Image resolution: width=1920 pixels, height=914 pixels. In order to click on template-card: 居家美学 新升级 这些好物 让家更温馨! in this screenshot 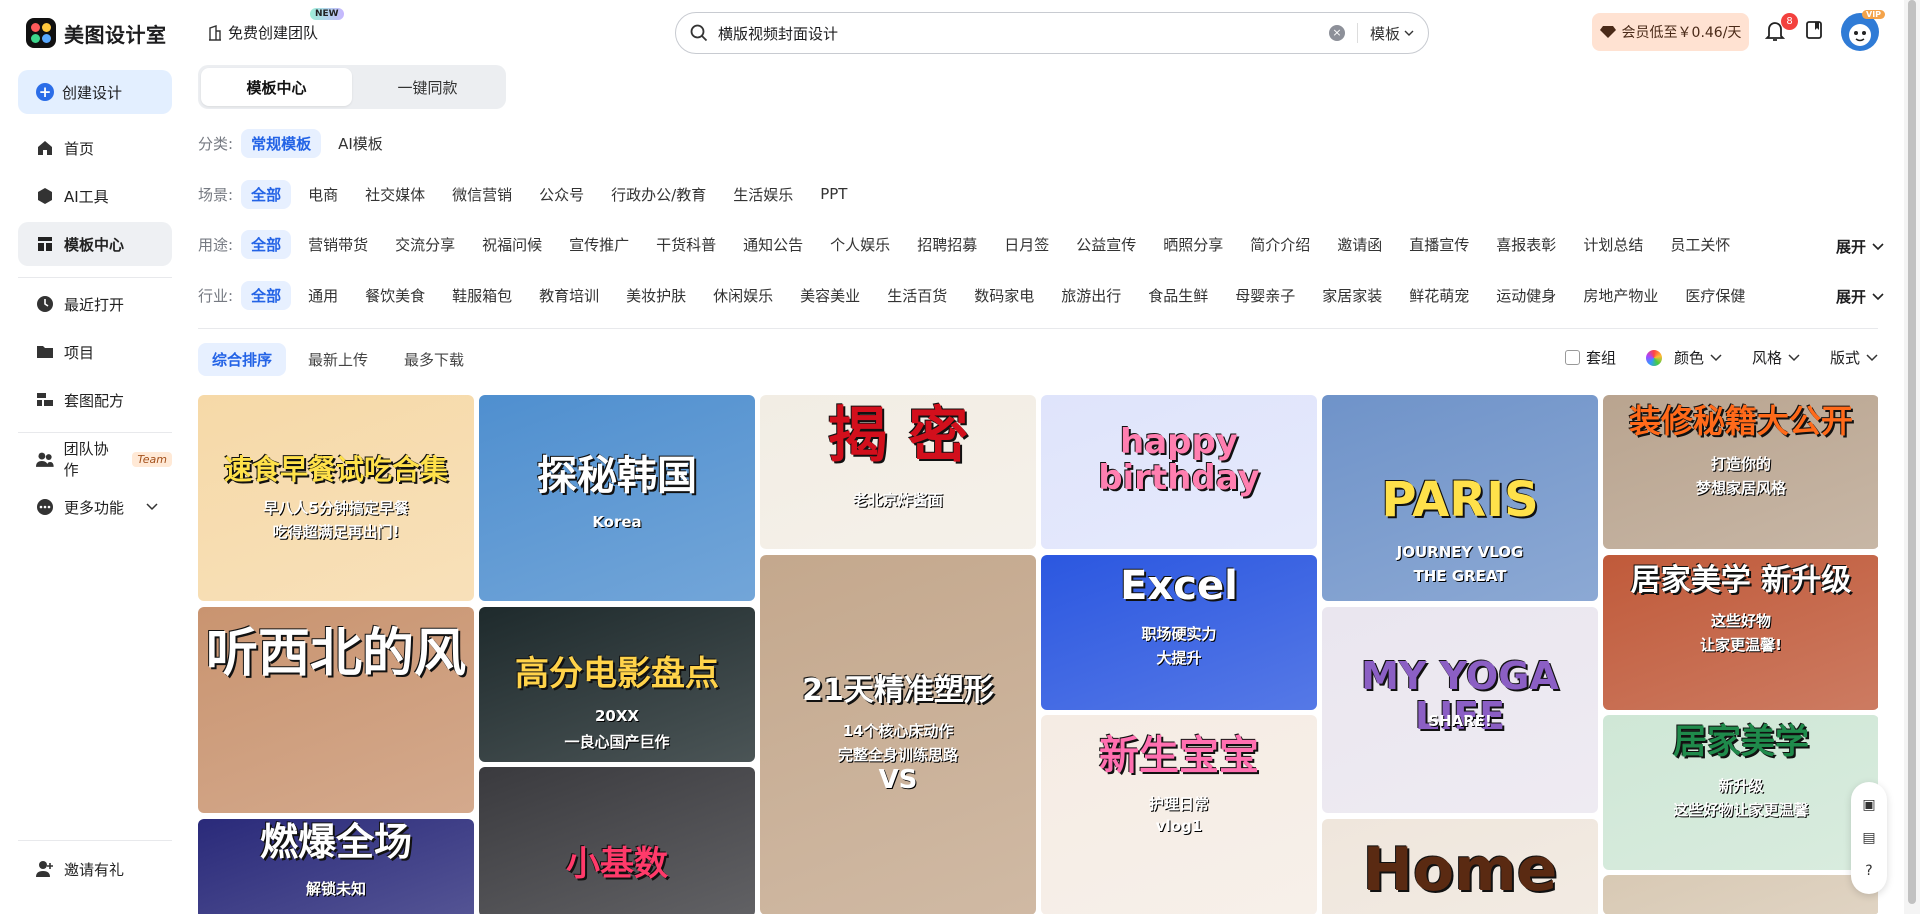, I will do `click(1740, 632)`.